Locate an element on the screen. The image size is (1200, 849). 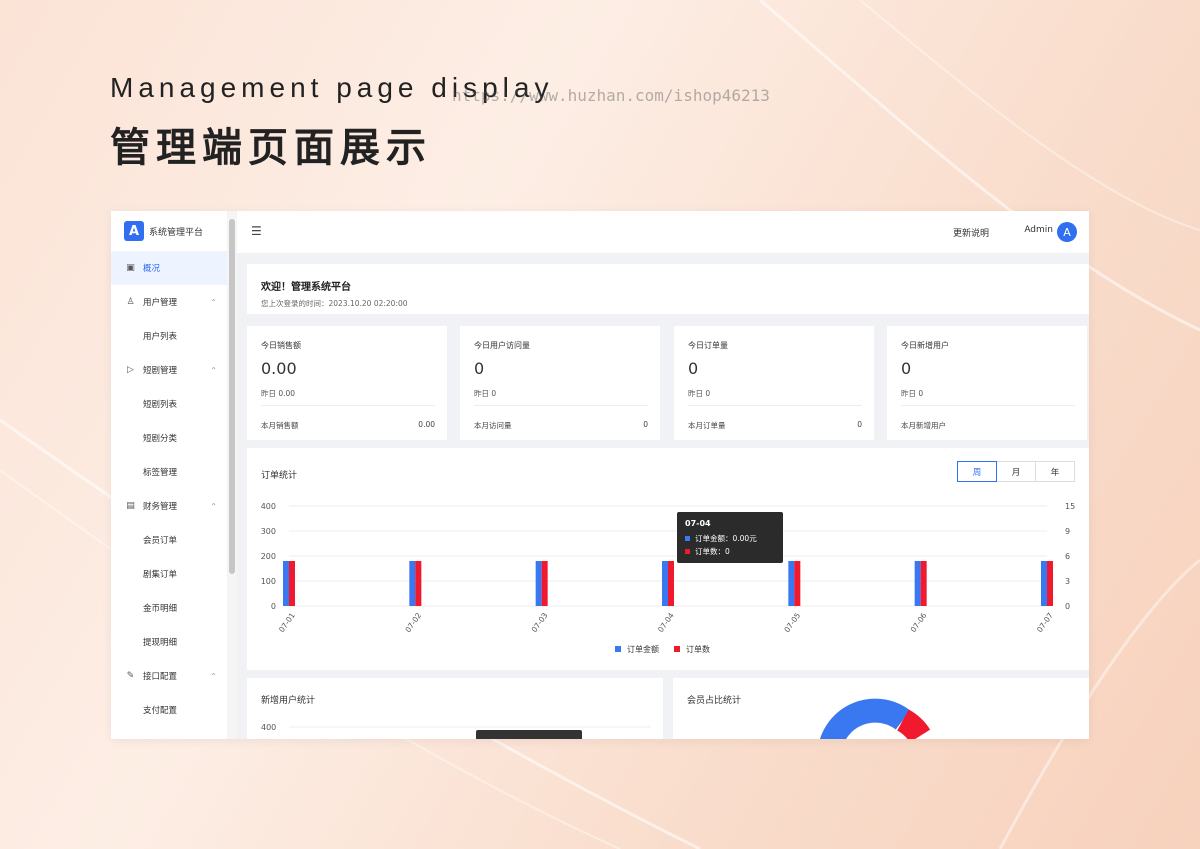
sidebar-logo: A 系统管理平台 is located at coordinates (169, 231).